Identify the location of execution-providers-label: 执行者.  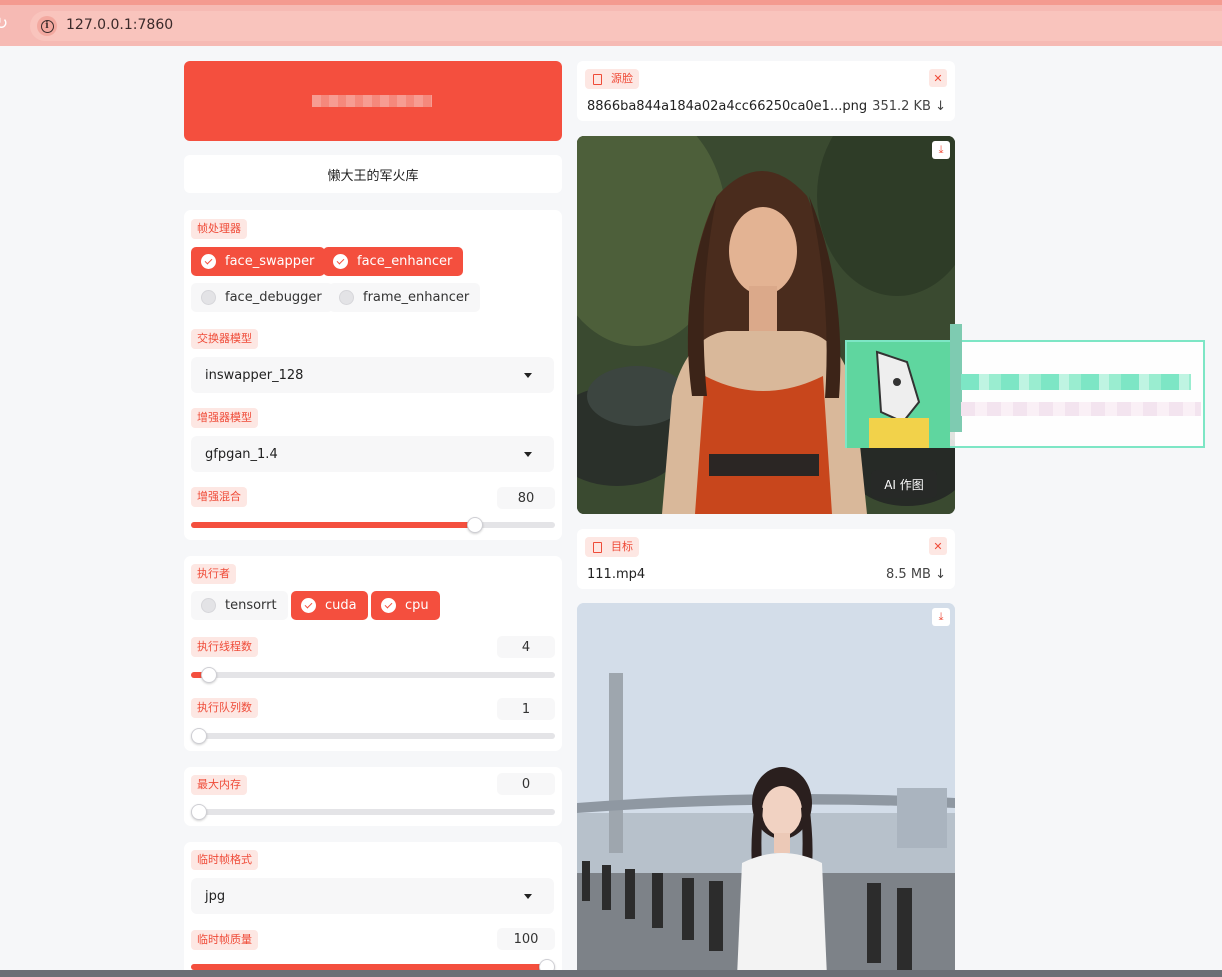
(213, 574).